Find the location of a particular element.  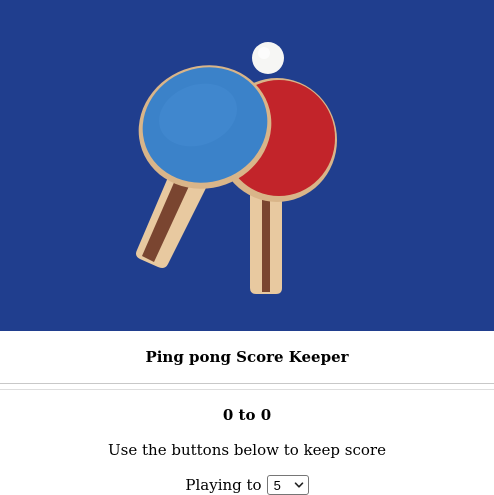

ping-pong-ball is located at coordinates (268, 58).